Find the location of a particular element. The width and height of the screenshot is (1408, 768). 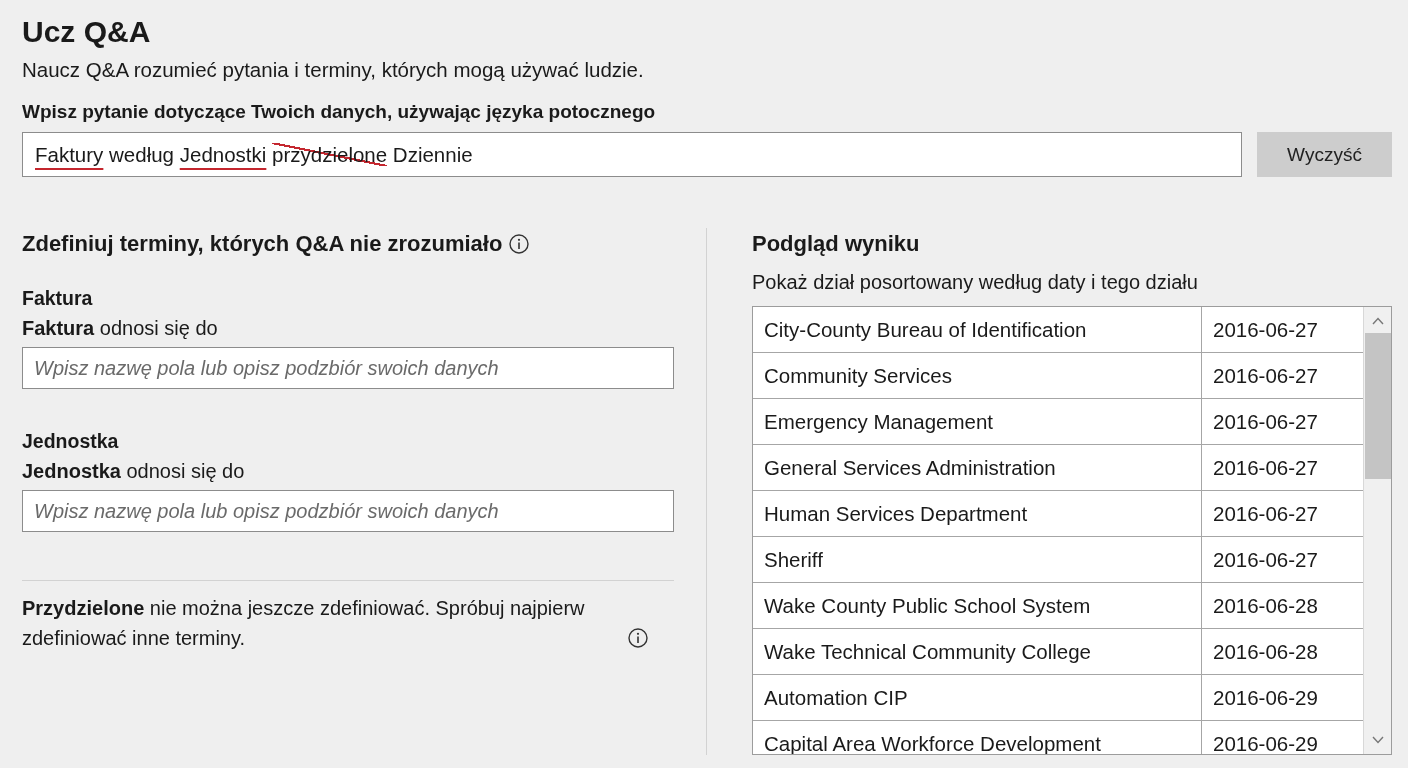

preview-description: Pokaż dział posortowany według daty i tego działu is located at coordinates (975, 282).